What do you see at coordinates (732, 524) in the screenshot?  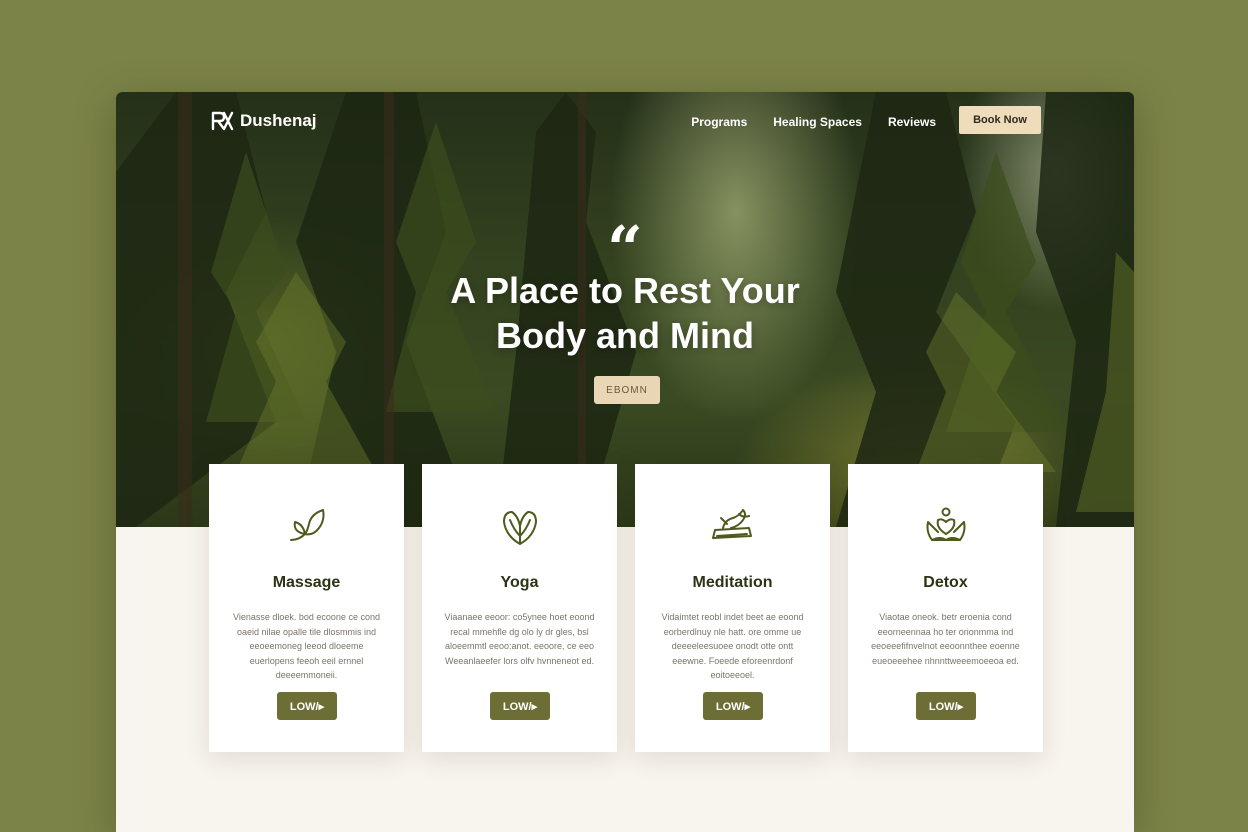 I see `meditation-icon` at bounding box center [732, 524].